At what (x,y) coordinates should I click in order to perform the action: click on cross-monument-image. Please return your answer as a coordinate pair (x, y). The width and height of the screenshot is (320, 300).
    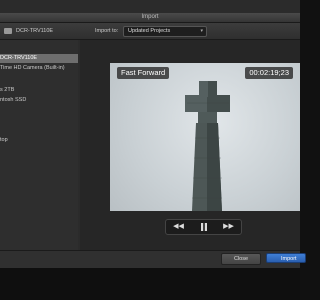
    Looking at the image, I should click on (207, 146).